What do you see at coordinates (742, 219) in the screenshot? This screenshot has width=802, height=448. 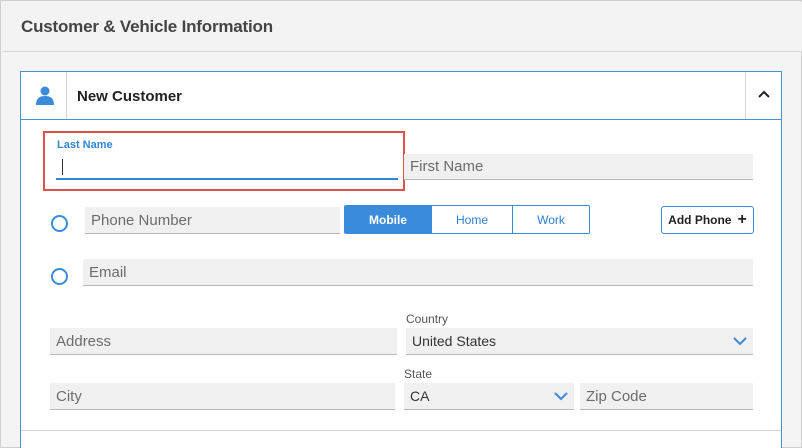 I see `plus-icon: +` at bounding box center [742, 219].